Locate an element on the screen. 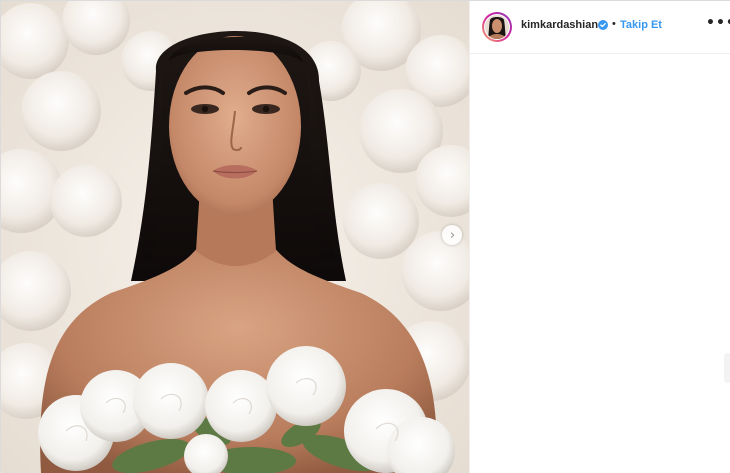  avatar-image is located at coordinates (497, 27).